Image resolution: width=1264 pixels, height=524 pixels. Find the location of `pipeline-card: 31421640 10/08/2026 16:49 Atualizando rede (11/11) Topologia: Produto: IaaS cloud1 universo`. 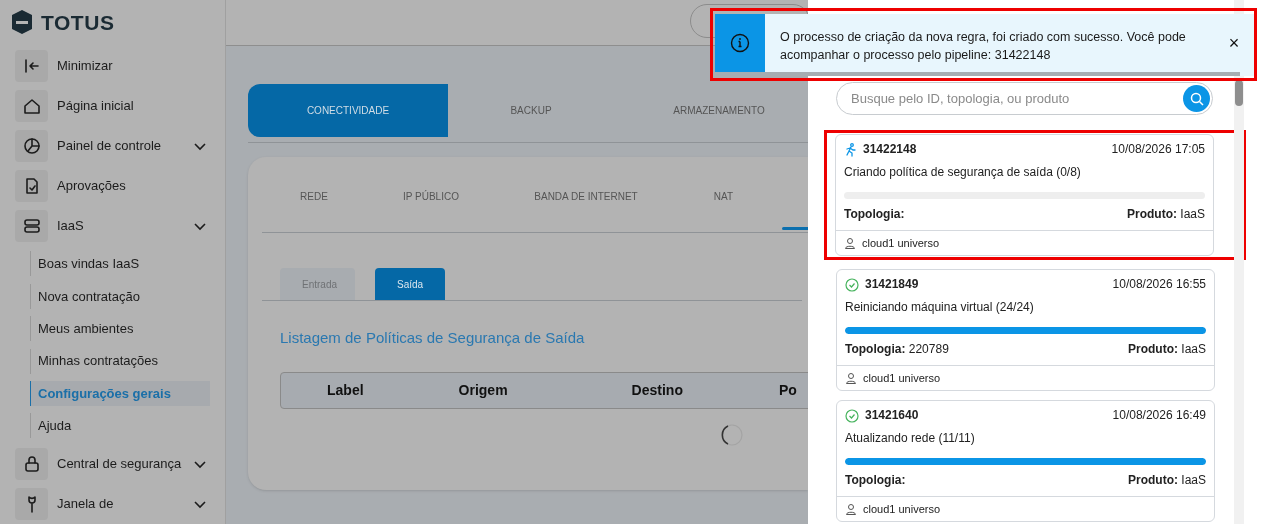

pipeline-card: 31421640 10/08/2026 16:49 Atualizando rede (11/11) Topologia: Produto: IaaS cloud1 universo is located at coordinates (1025, 461).